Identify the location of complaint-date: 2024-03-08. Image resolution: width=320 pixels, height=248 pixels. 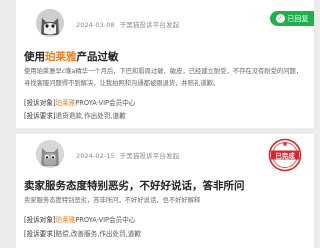
(95, 25).